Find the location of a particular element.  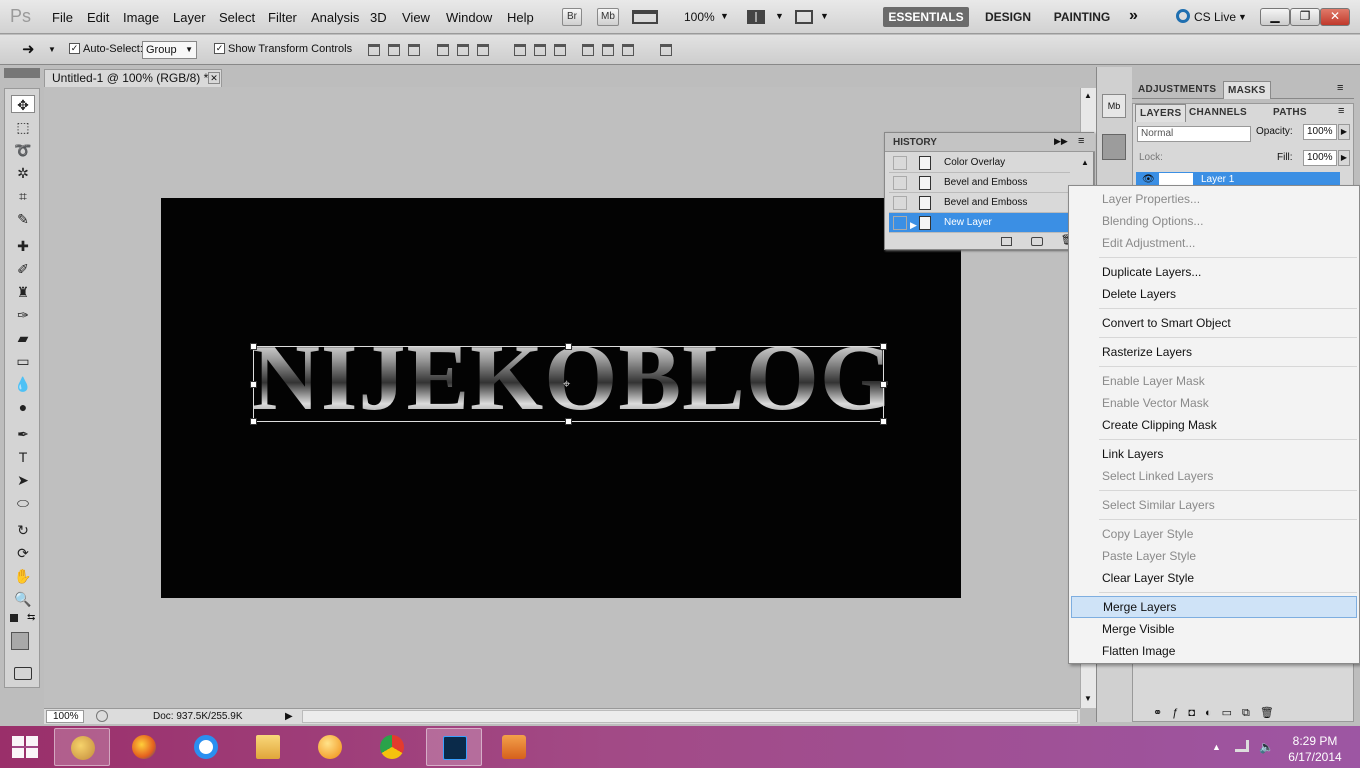

menu-layer: Layer is located at coordinates (189, 17).